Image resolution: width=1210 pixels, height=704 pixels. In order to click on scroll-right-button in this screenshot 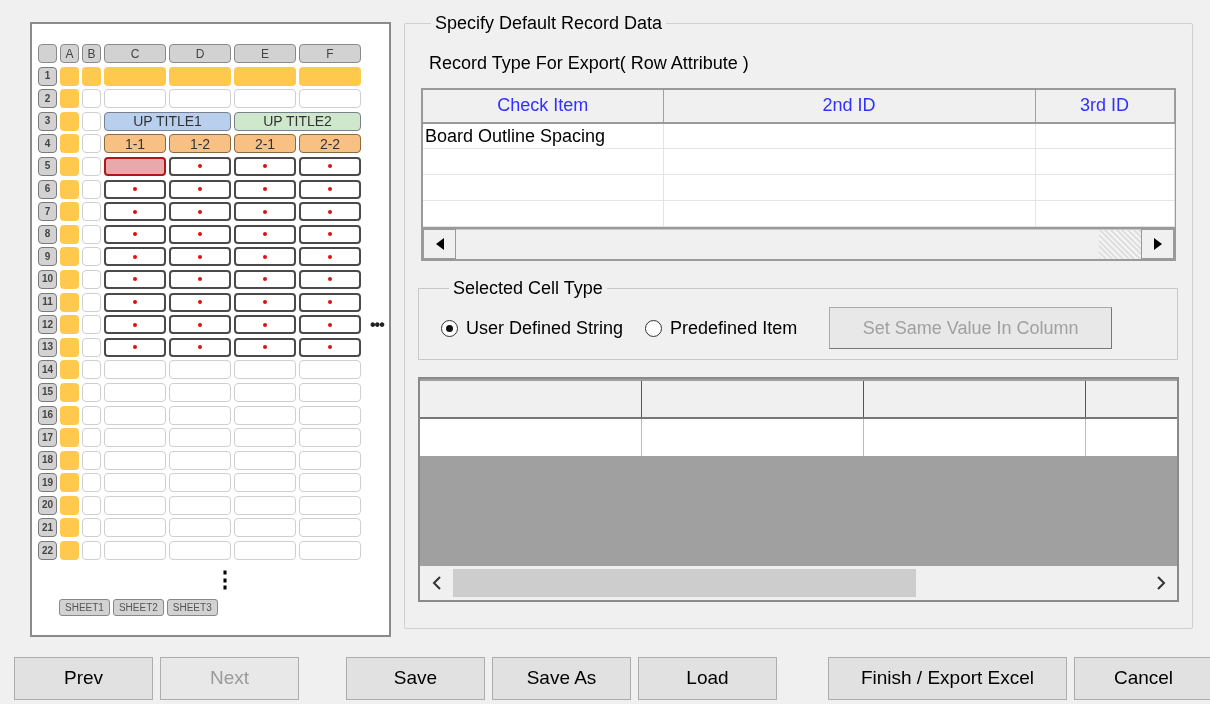, I will do `click(1157, 244)`.